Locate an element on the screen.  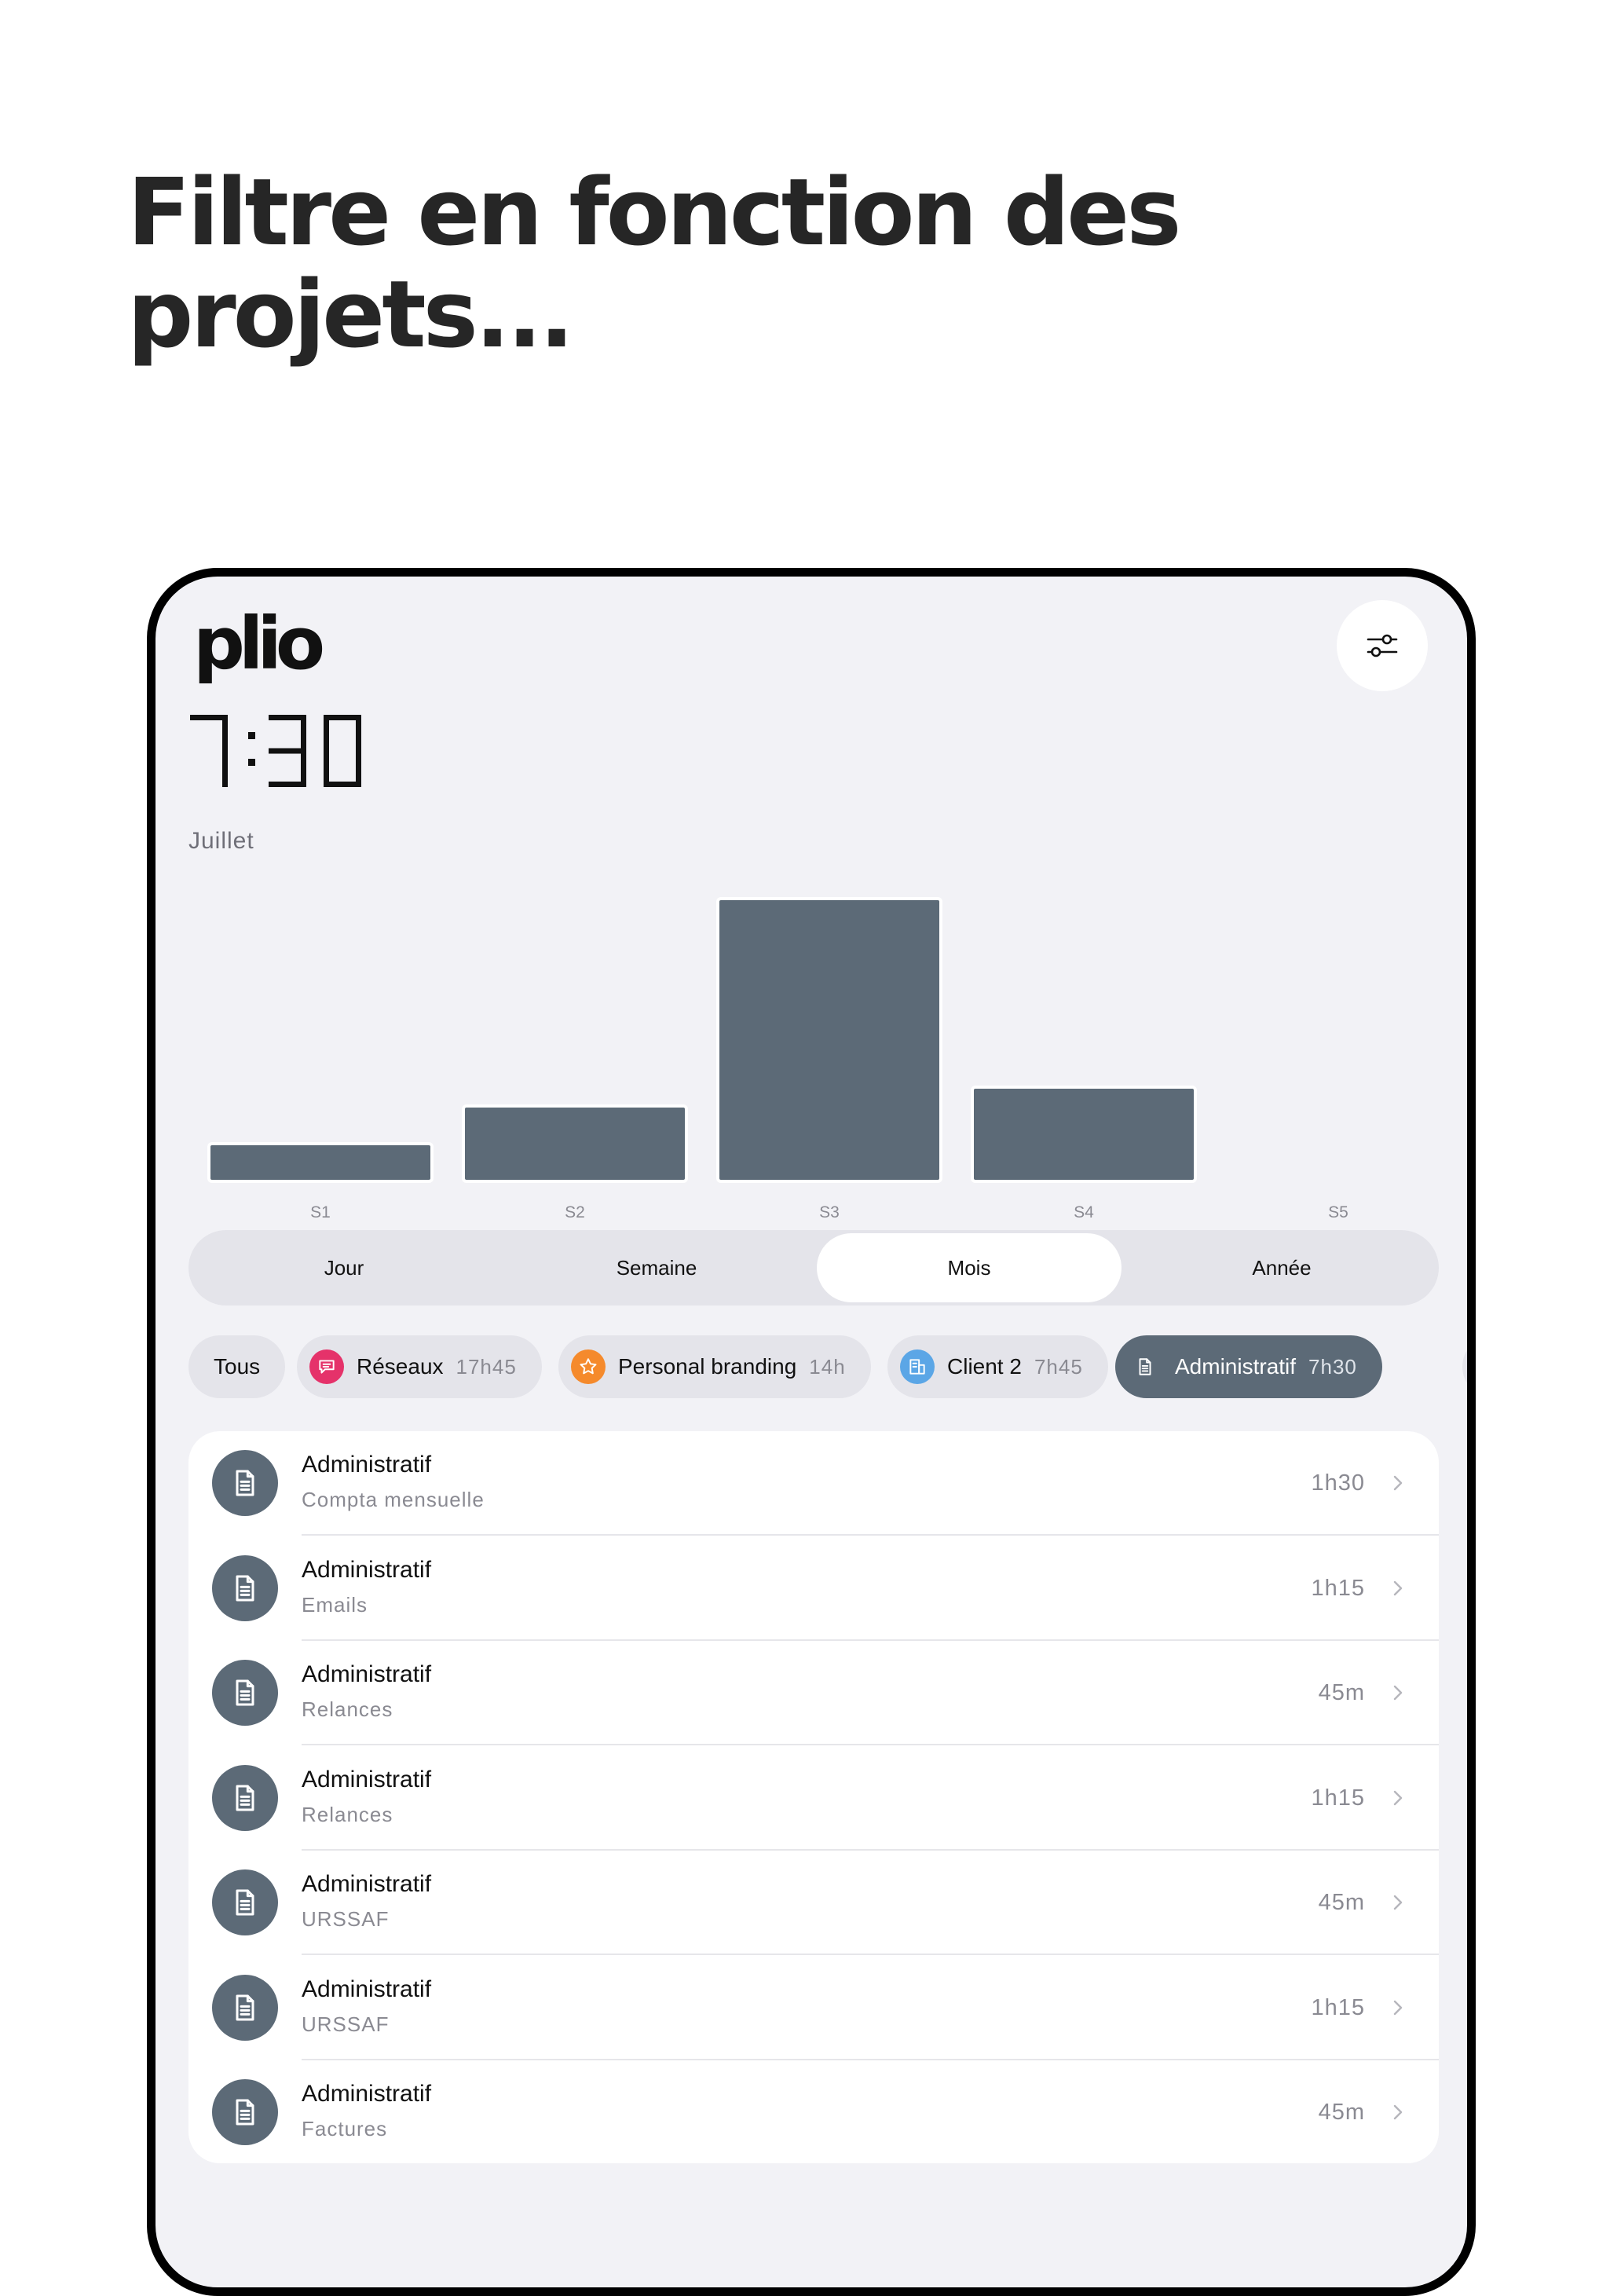
segment-label: Année is located at coordinates (1282, 1267).